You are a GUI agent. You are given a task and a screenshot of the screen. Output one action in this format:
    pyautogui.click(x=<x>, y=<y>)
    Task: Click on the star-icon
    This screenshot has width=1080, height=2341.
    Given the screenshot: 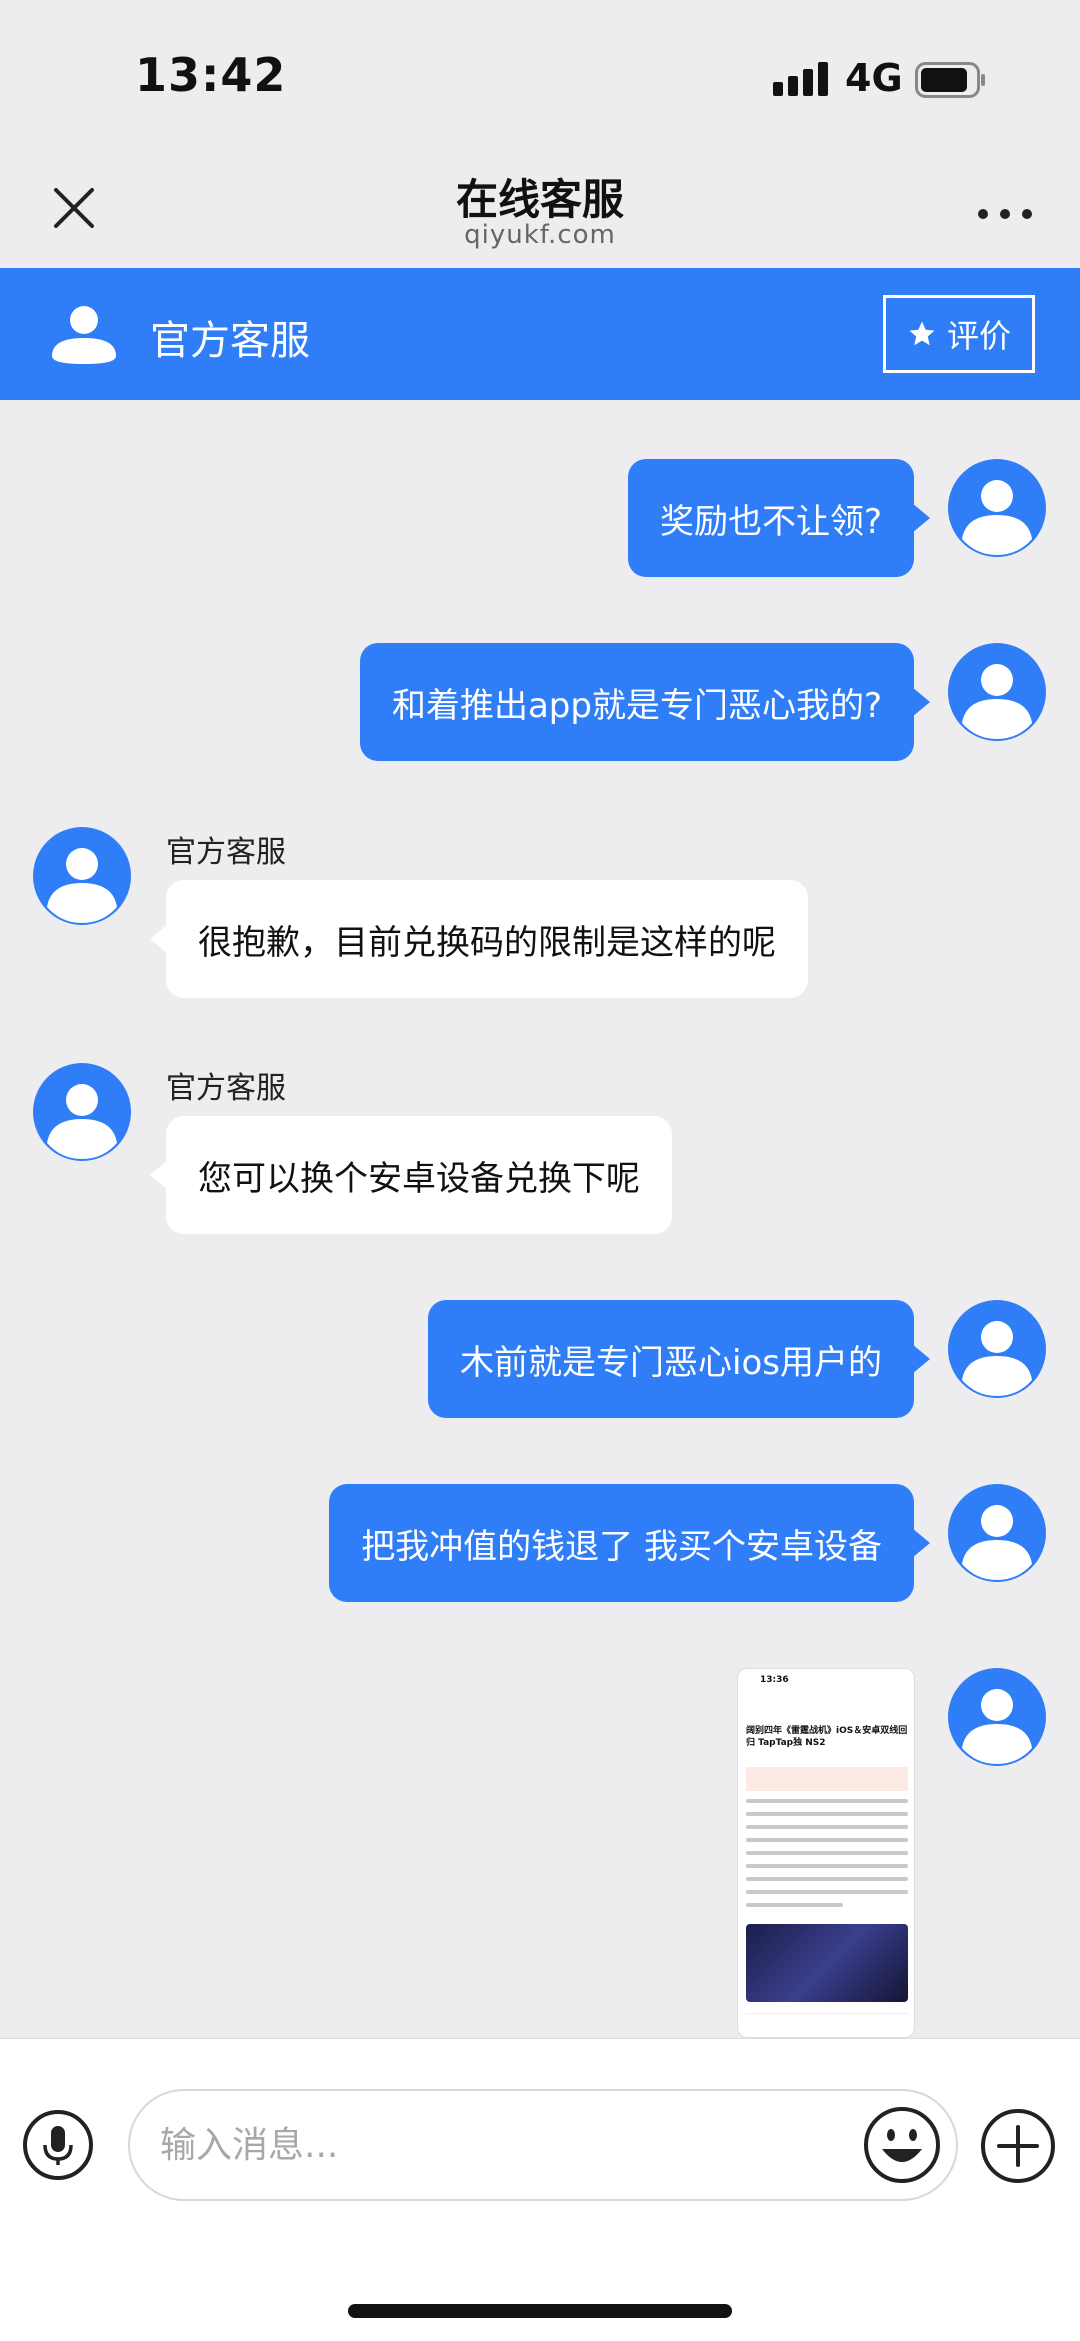 What is the action you would take?
    pyautogui.click(x=922, y=333)
    